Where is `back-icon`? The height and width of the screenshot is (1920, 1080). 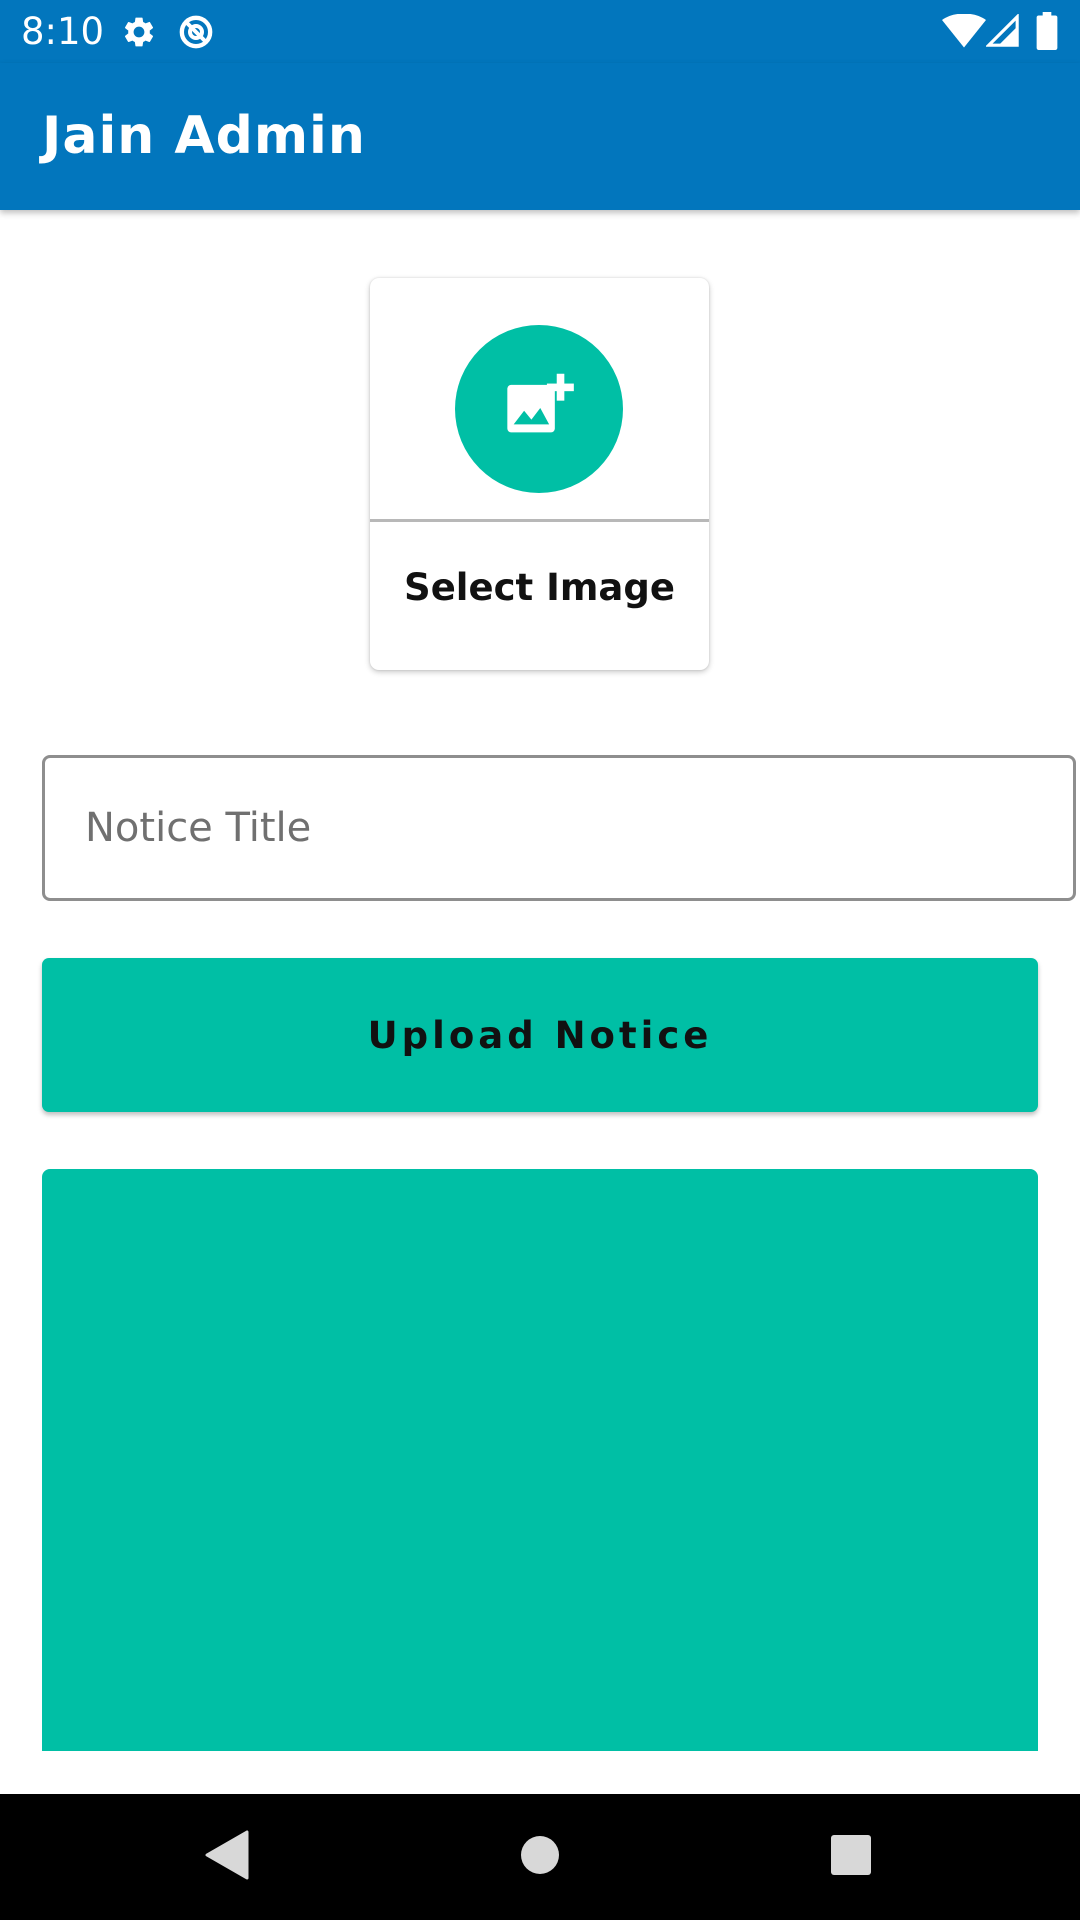 back-icon is located at coordinates (226, 1857).